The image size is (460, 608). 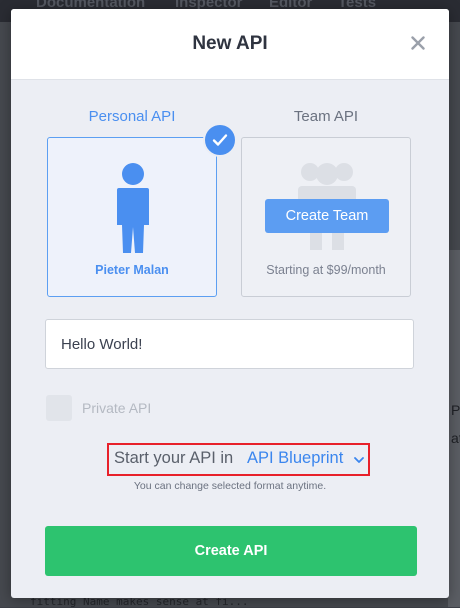 What do you see at coordinates (454, 428) in the screenshot?
I see `background-side-panel` at bounding box center [454, 428].